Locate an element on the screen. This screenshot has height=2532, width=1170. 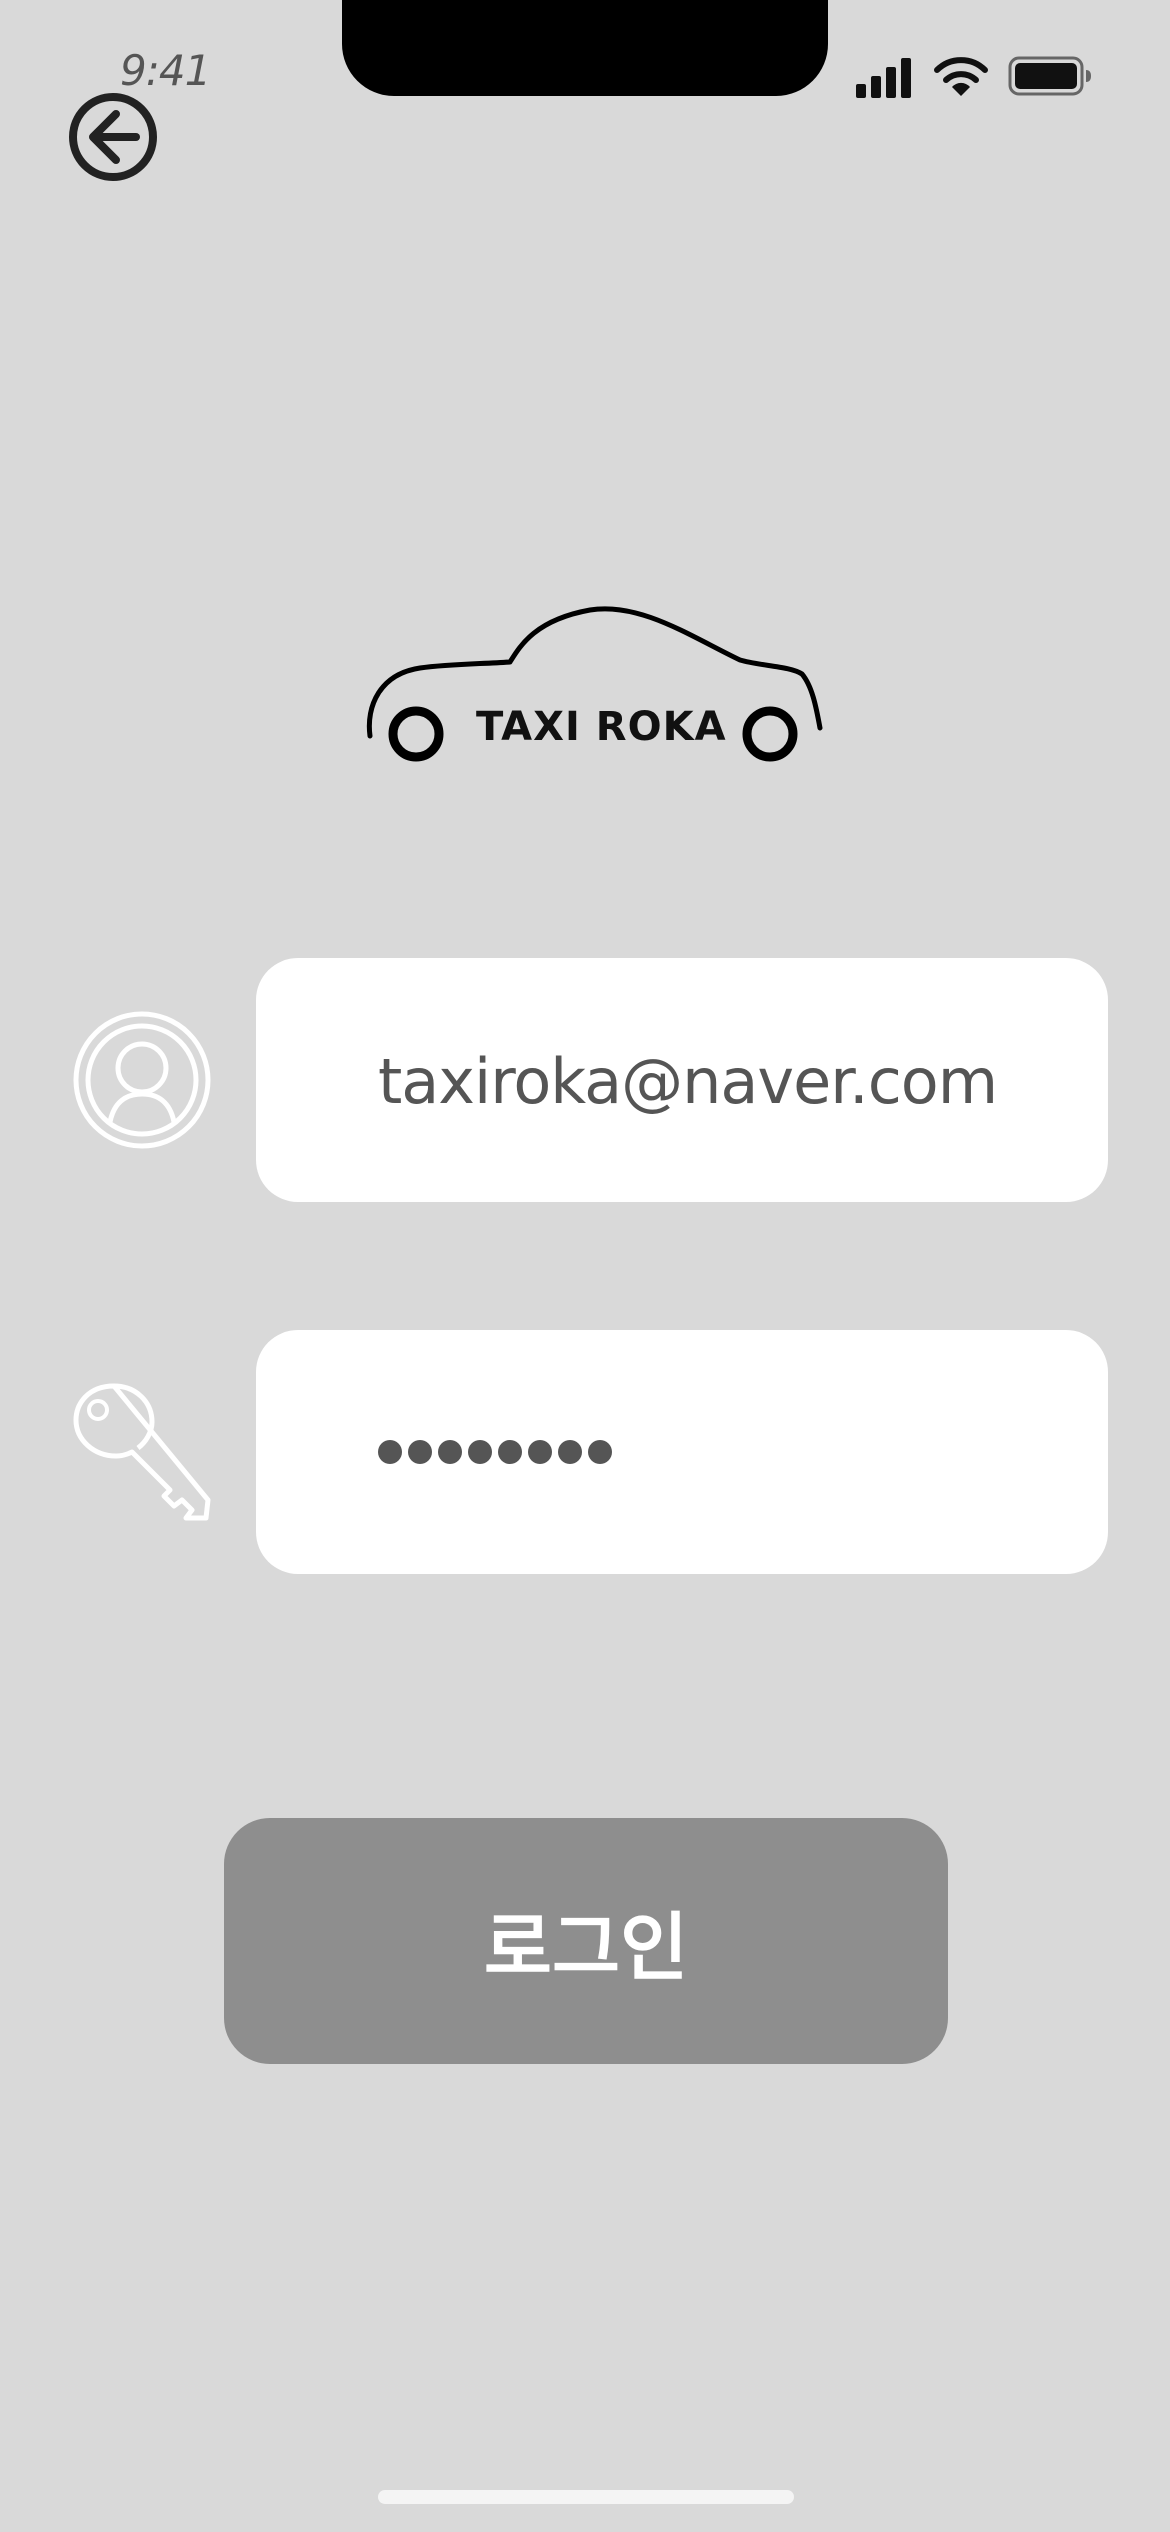
device-notch is located at coordinates (585, 48).